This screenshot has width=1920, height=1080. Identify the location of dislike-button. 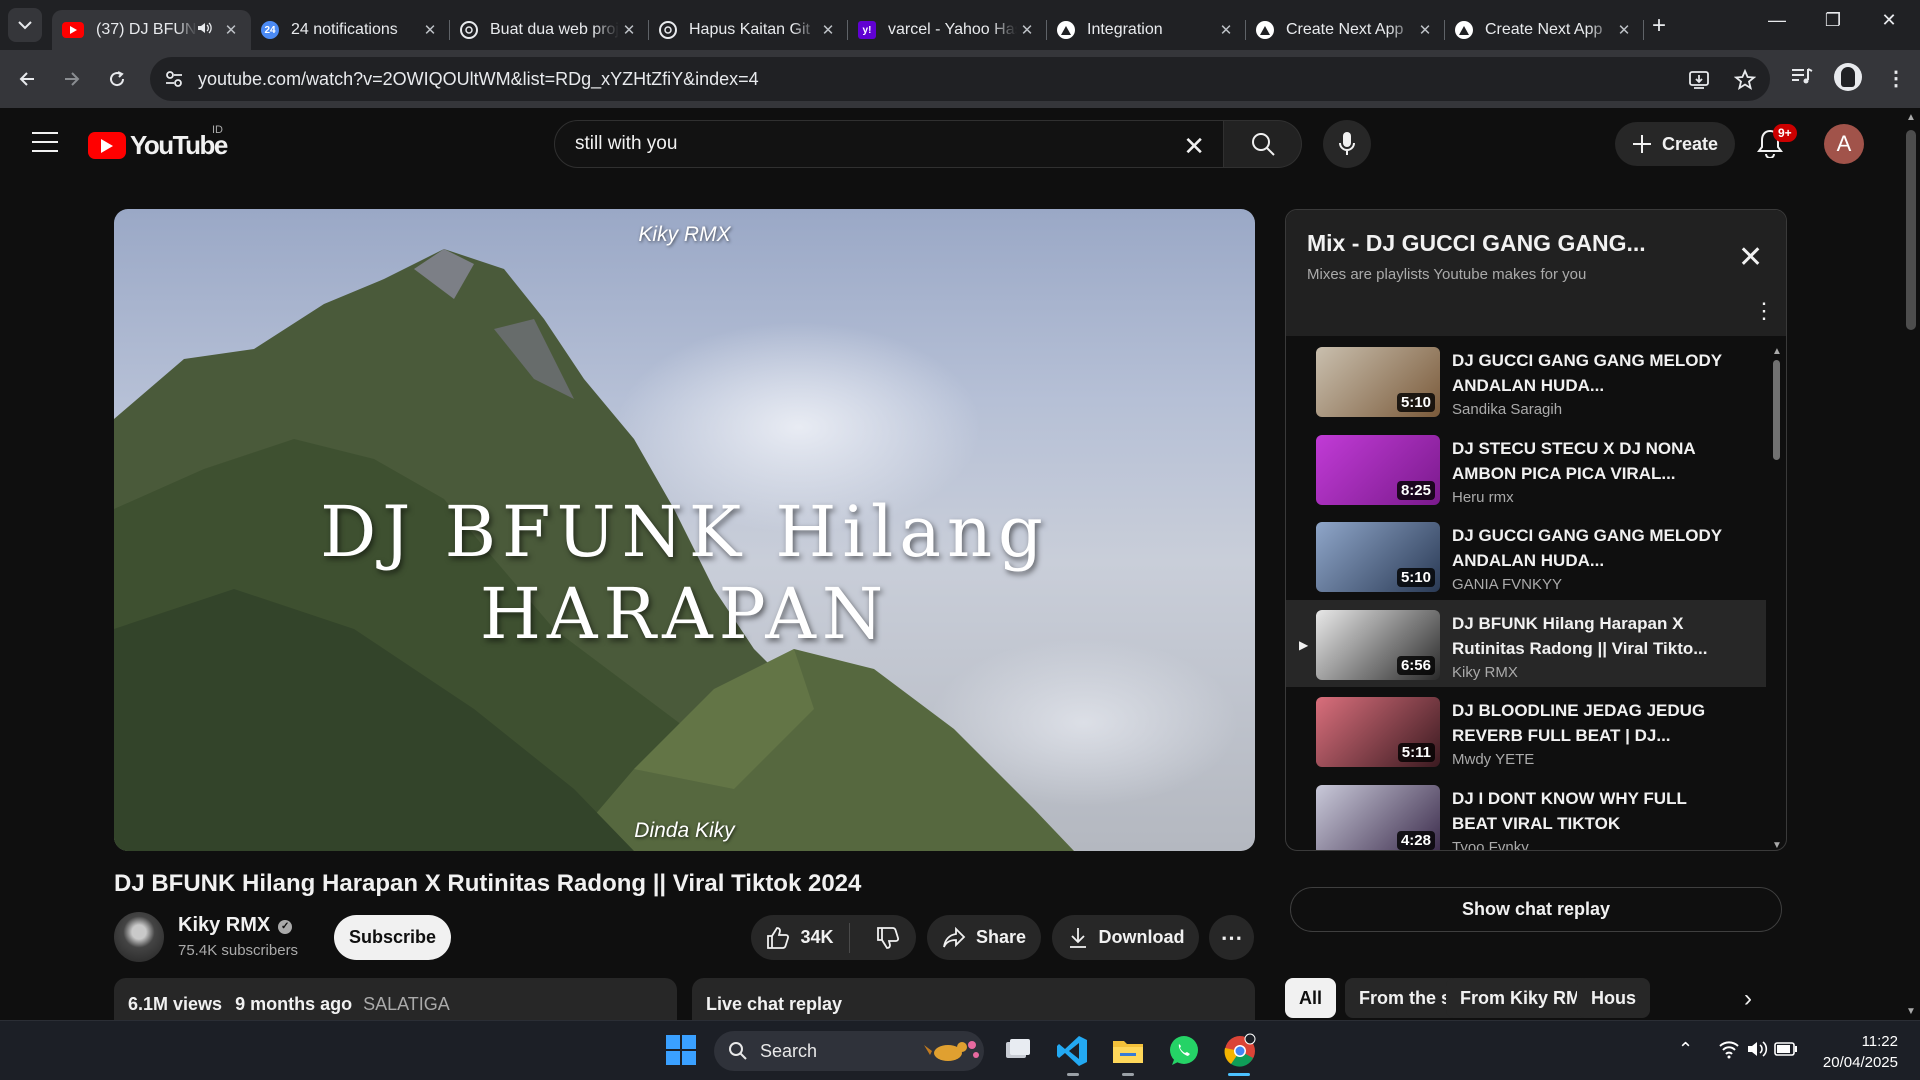
(887, 937).